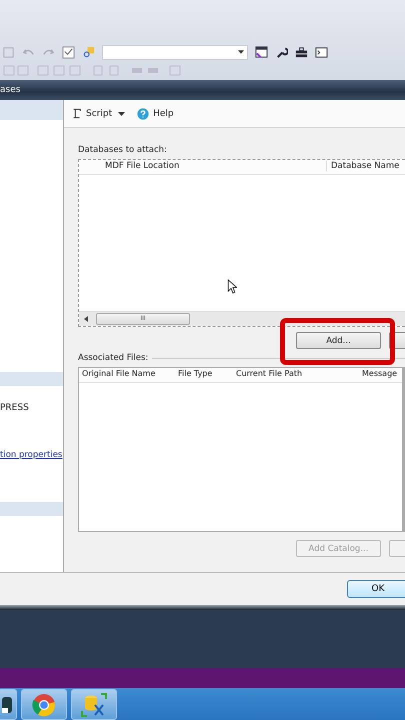 The height and width of the screenshot is (720, 405). Describe the element at coordinates (163, 113) in the screenshot. I see `help-button: Help` at that location.